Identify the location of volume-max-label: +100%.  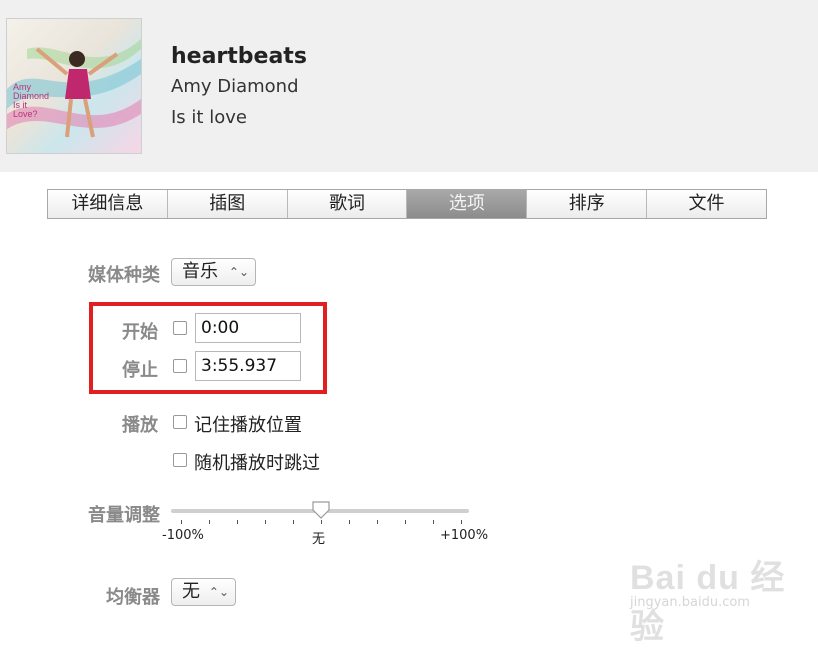
(464, 535).